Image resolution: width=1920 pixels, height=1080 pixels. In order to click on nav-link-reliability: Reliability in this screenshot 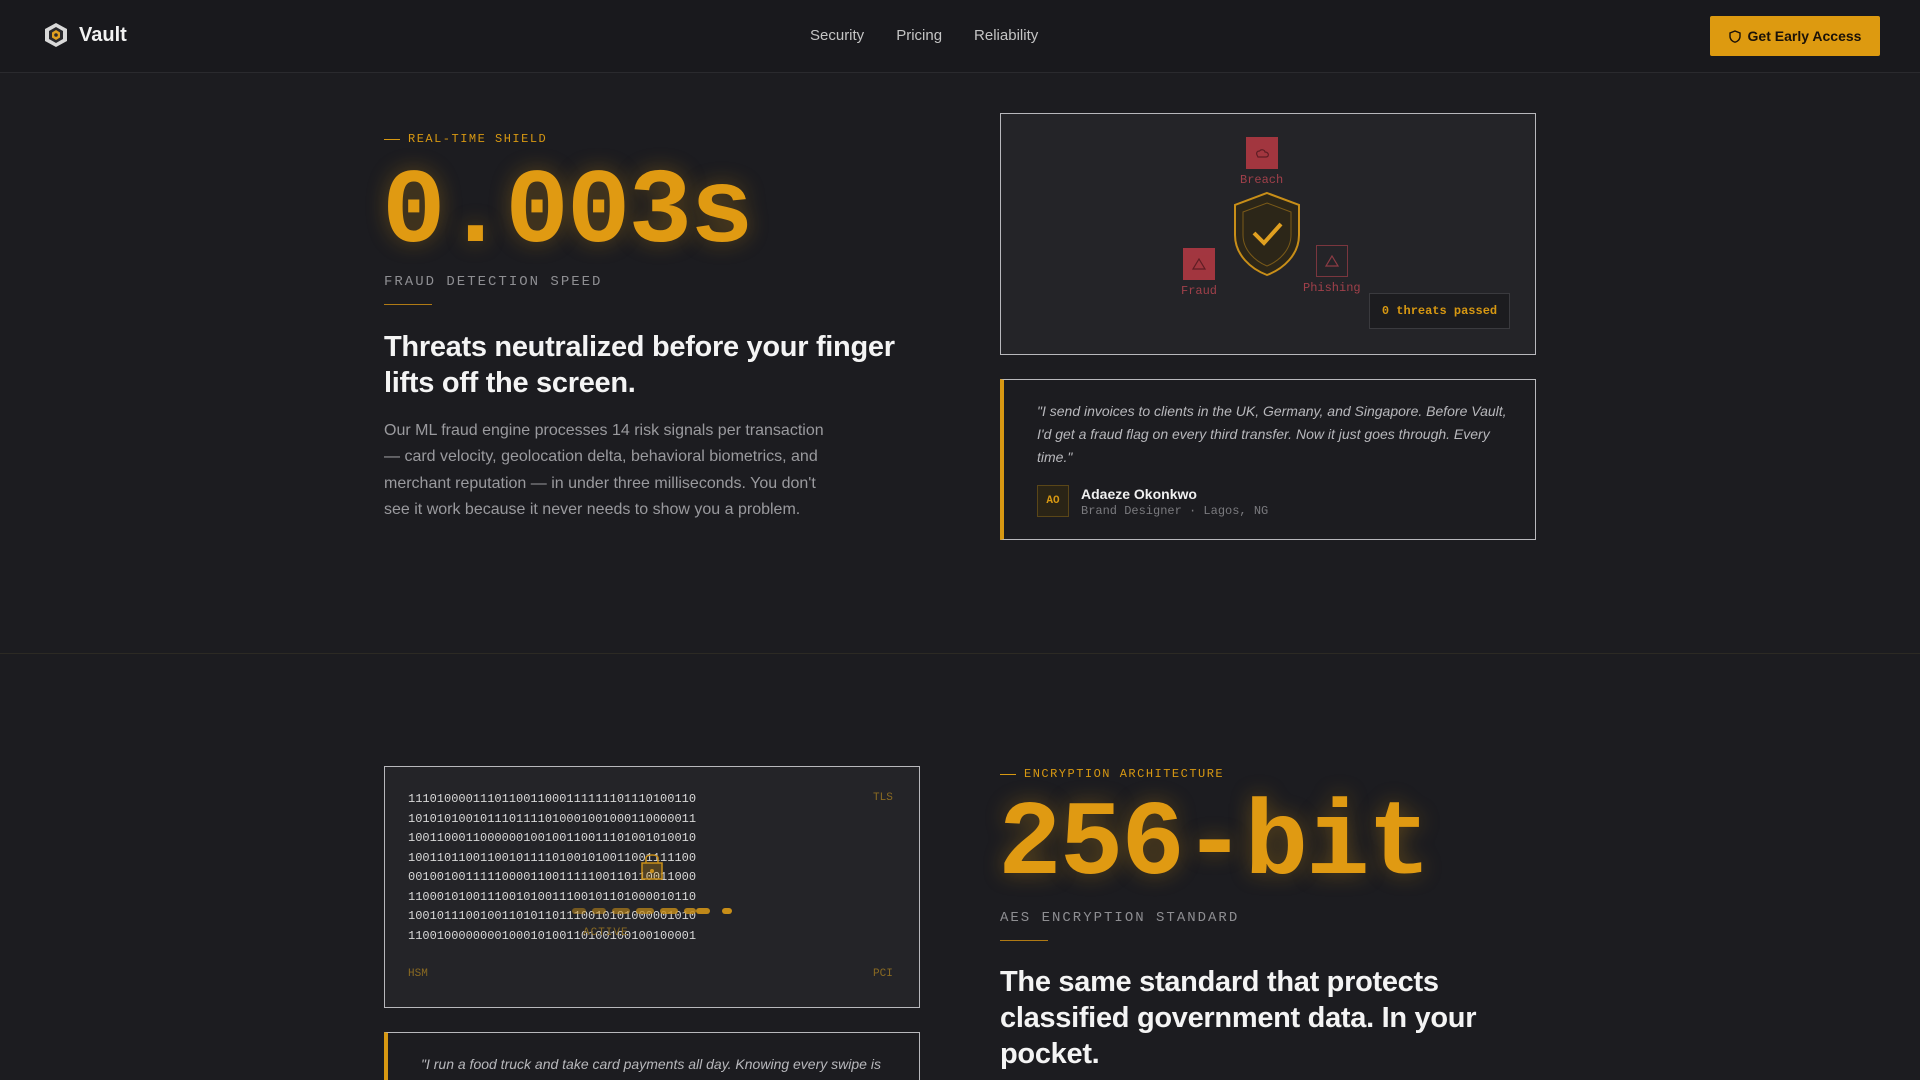, I will do `click(1006, 35)`.